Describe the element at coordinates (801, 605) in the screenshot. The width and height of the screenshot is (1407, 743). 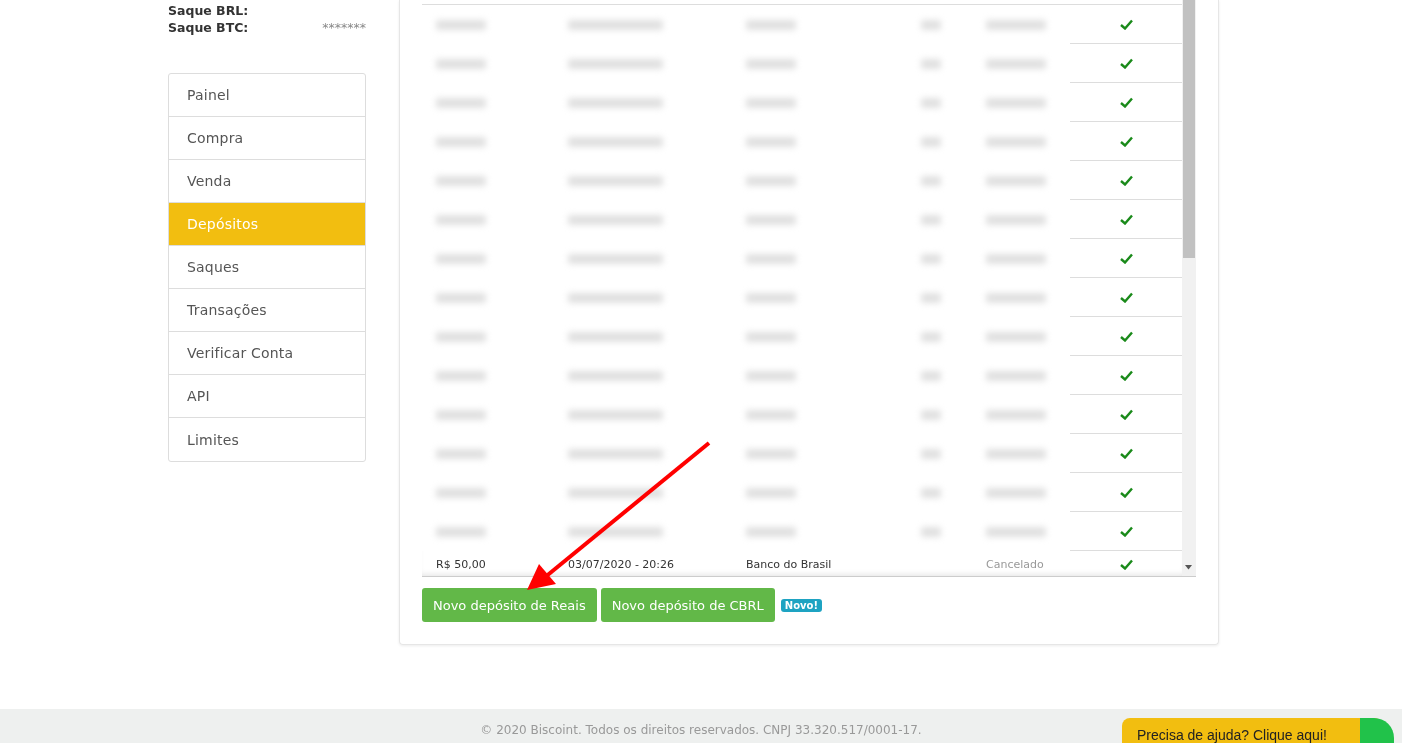
I see `new-badge: Novo!` at that location.